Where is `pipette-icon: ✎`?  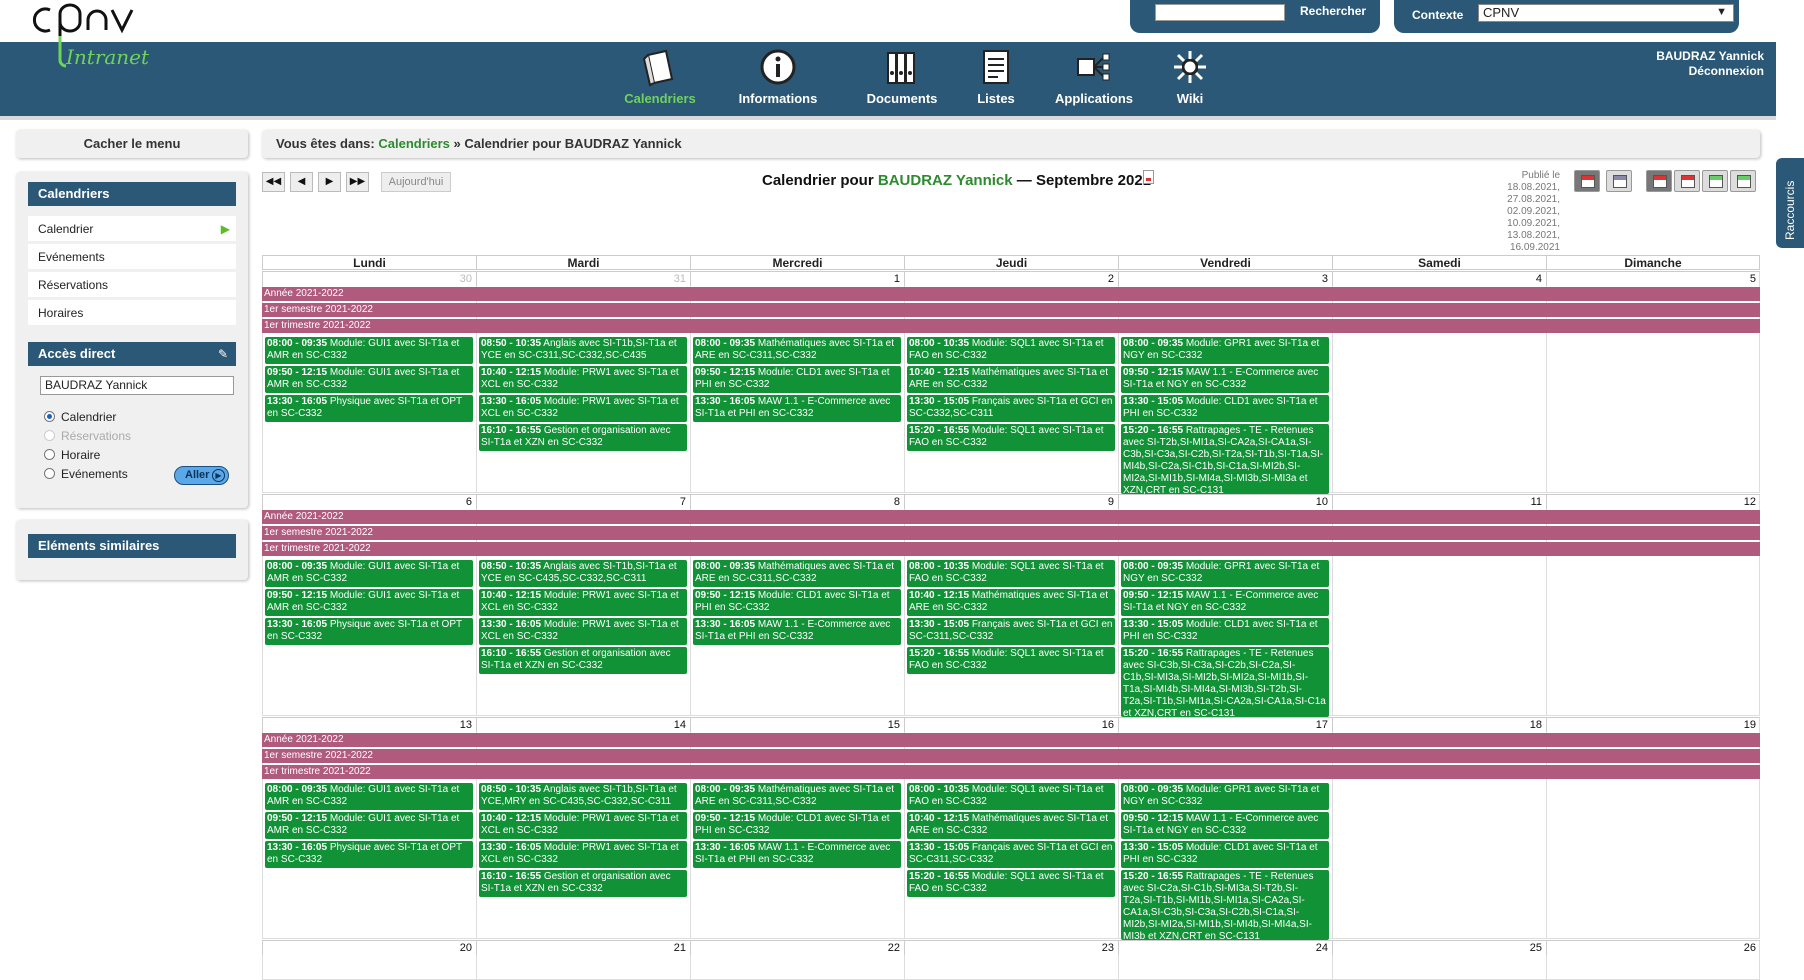
pipette-icon: ✎ is located at coordinates (223, 354).